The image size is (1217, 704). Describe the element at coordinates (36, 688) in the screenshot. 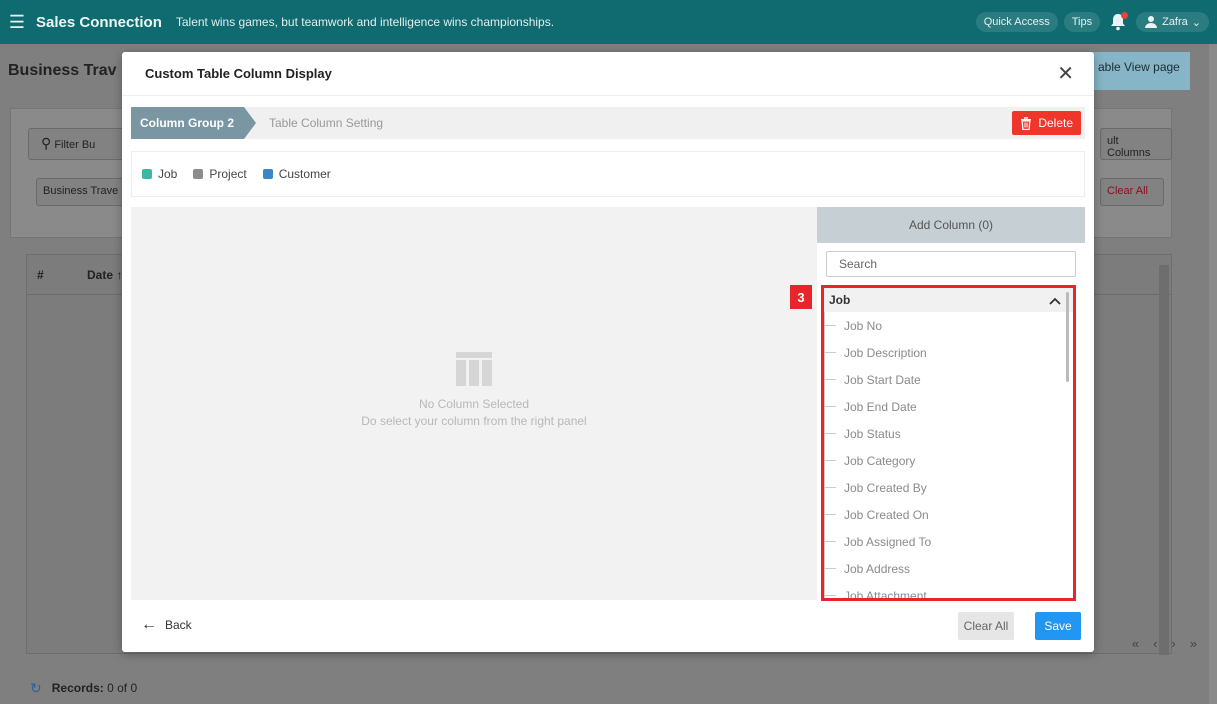

I see `refresh-icon: ↻` at that location.